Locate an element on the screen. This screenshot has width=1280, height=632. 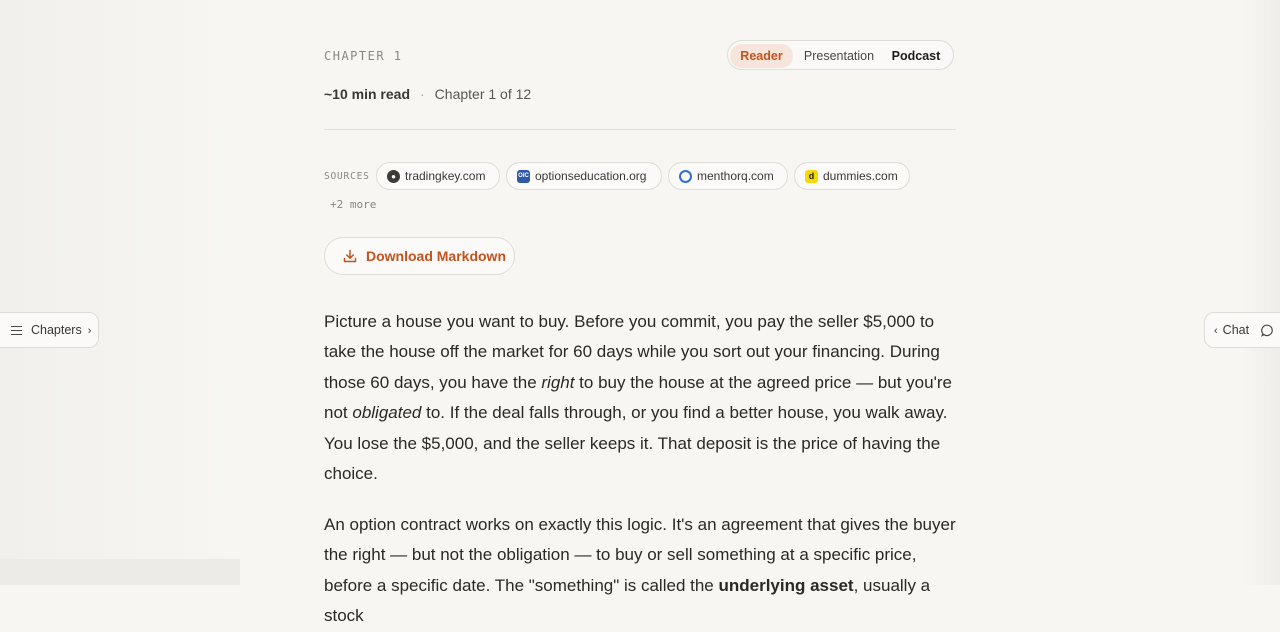
source-chip-menthorq: menthorq.com is located at coordinates (728, 176).